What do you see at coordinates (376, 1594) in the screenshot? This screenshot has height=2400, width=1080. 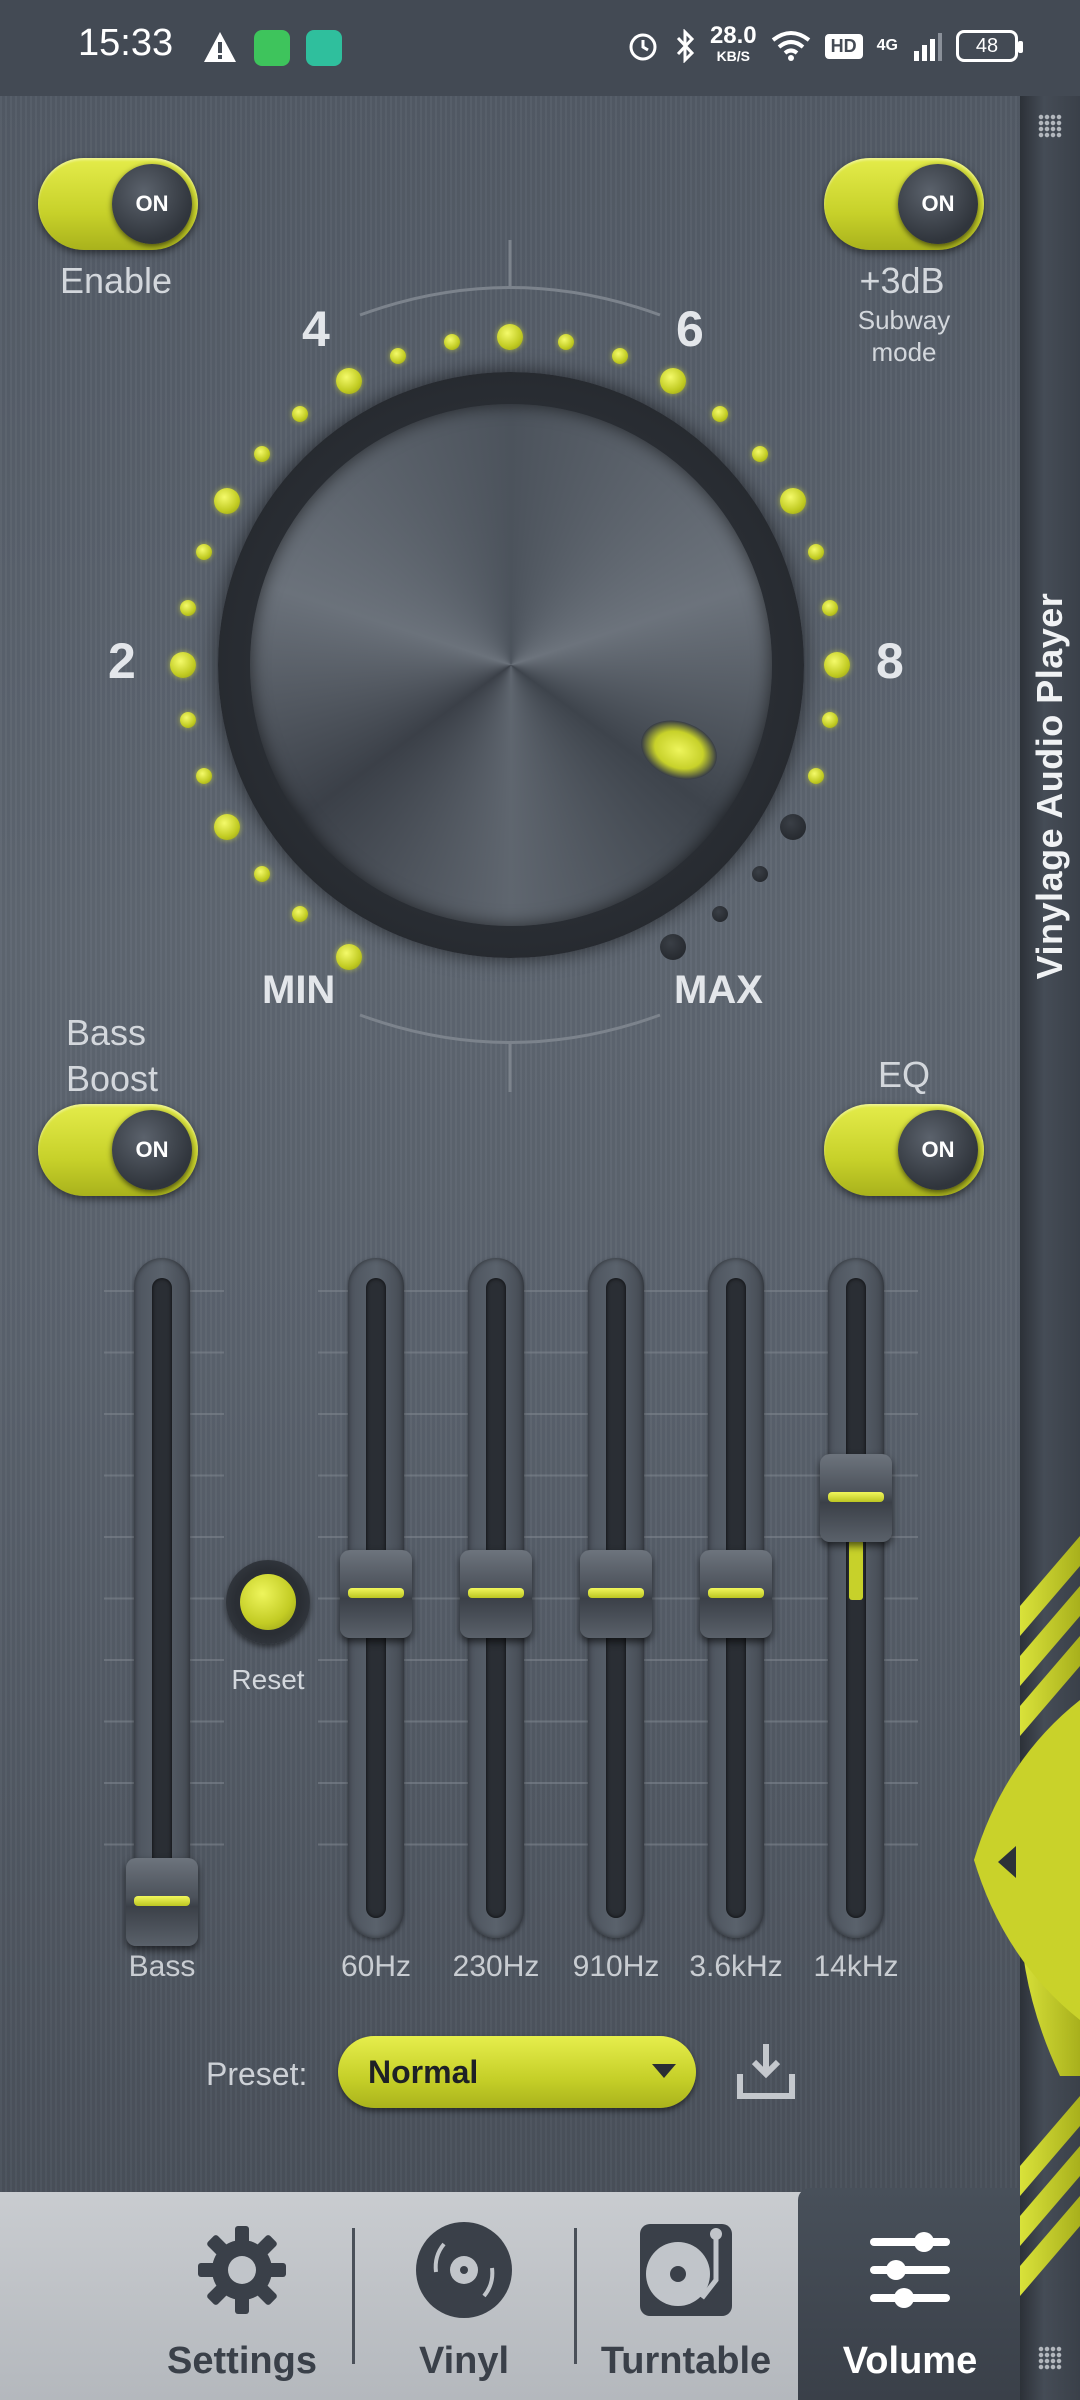 I see `eq-60hz-thumb` at bounding box center [376, 1594].